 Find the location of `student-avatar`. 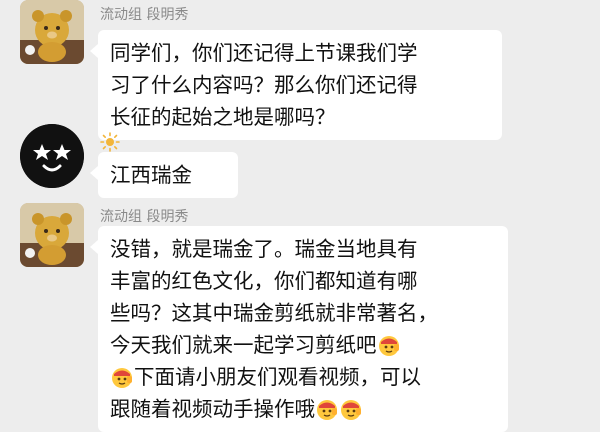

student-avatar is located at coordinates (52, 156).